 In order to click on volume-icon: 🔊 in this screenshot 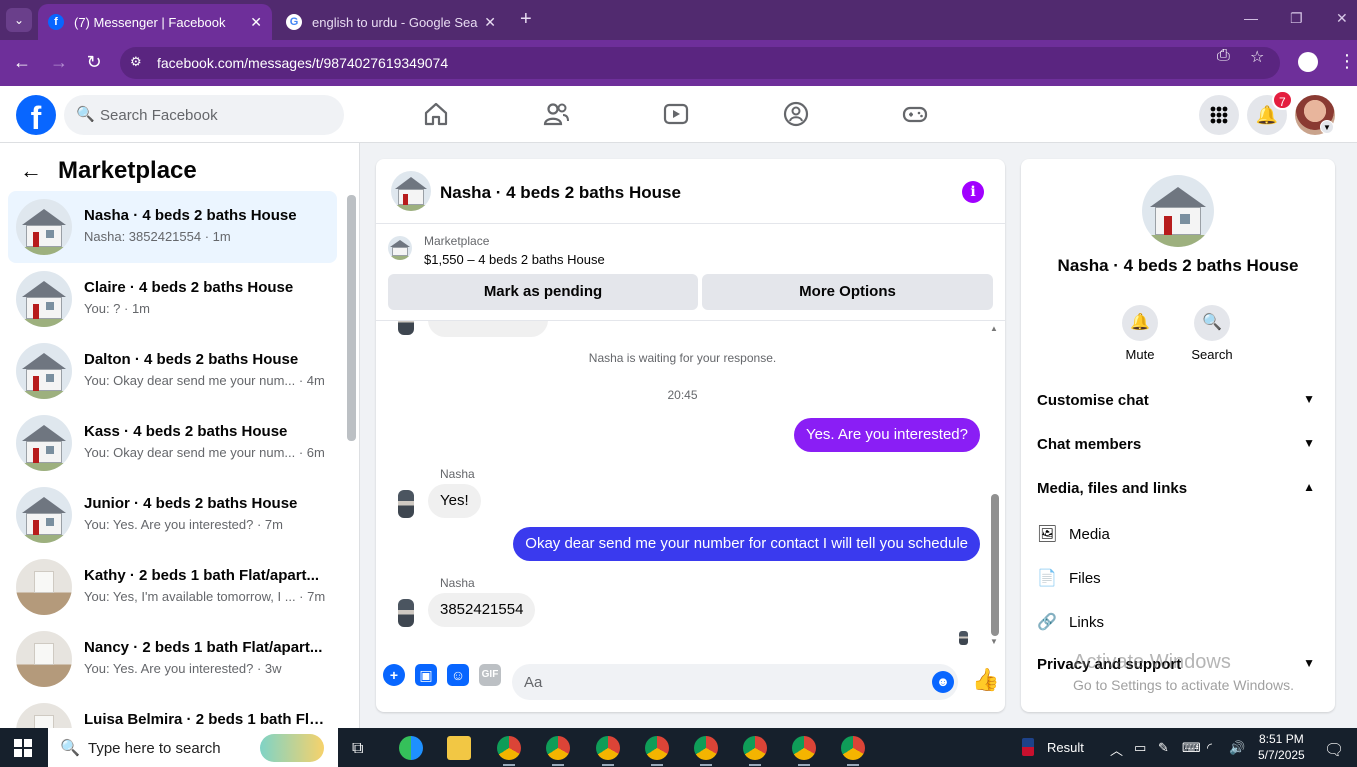, I will do `click(1237, 748)`.